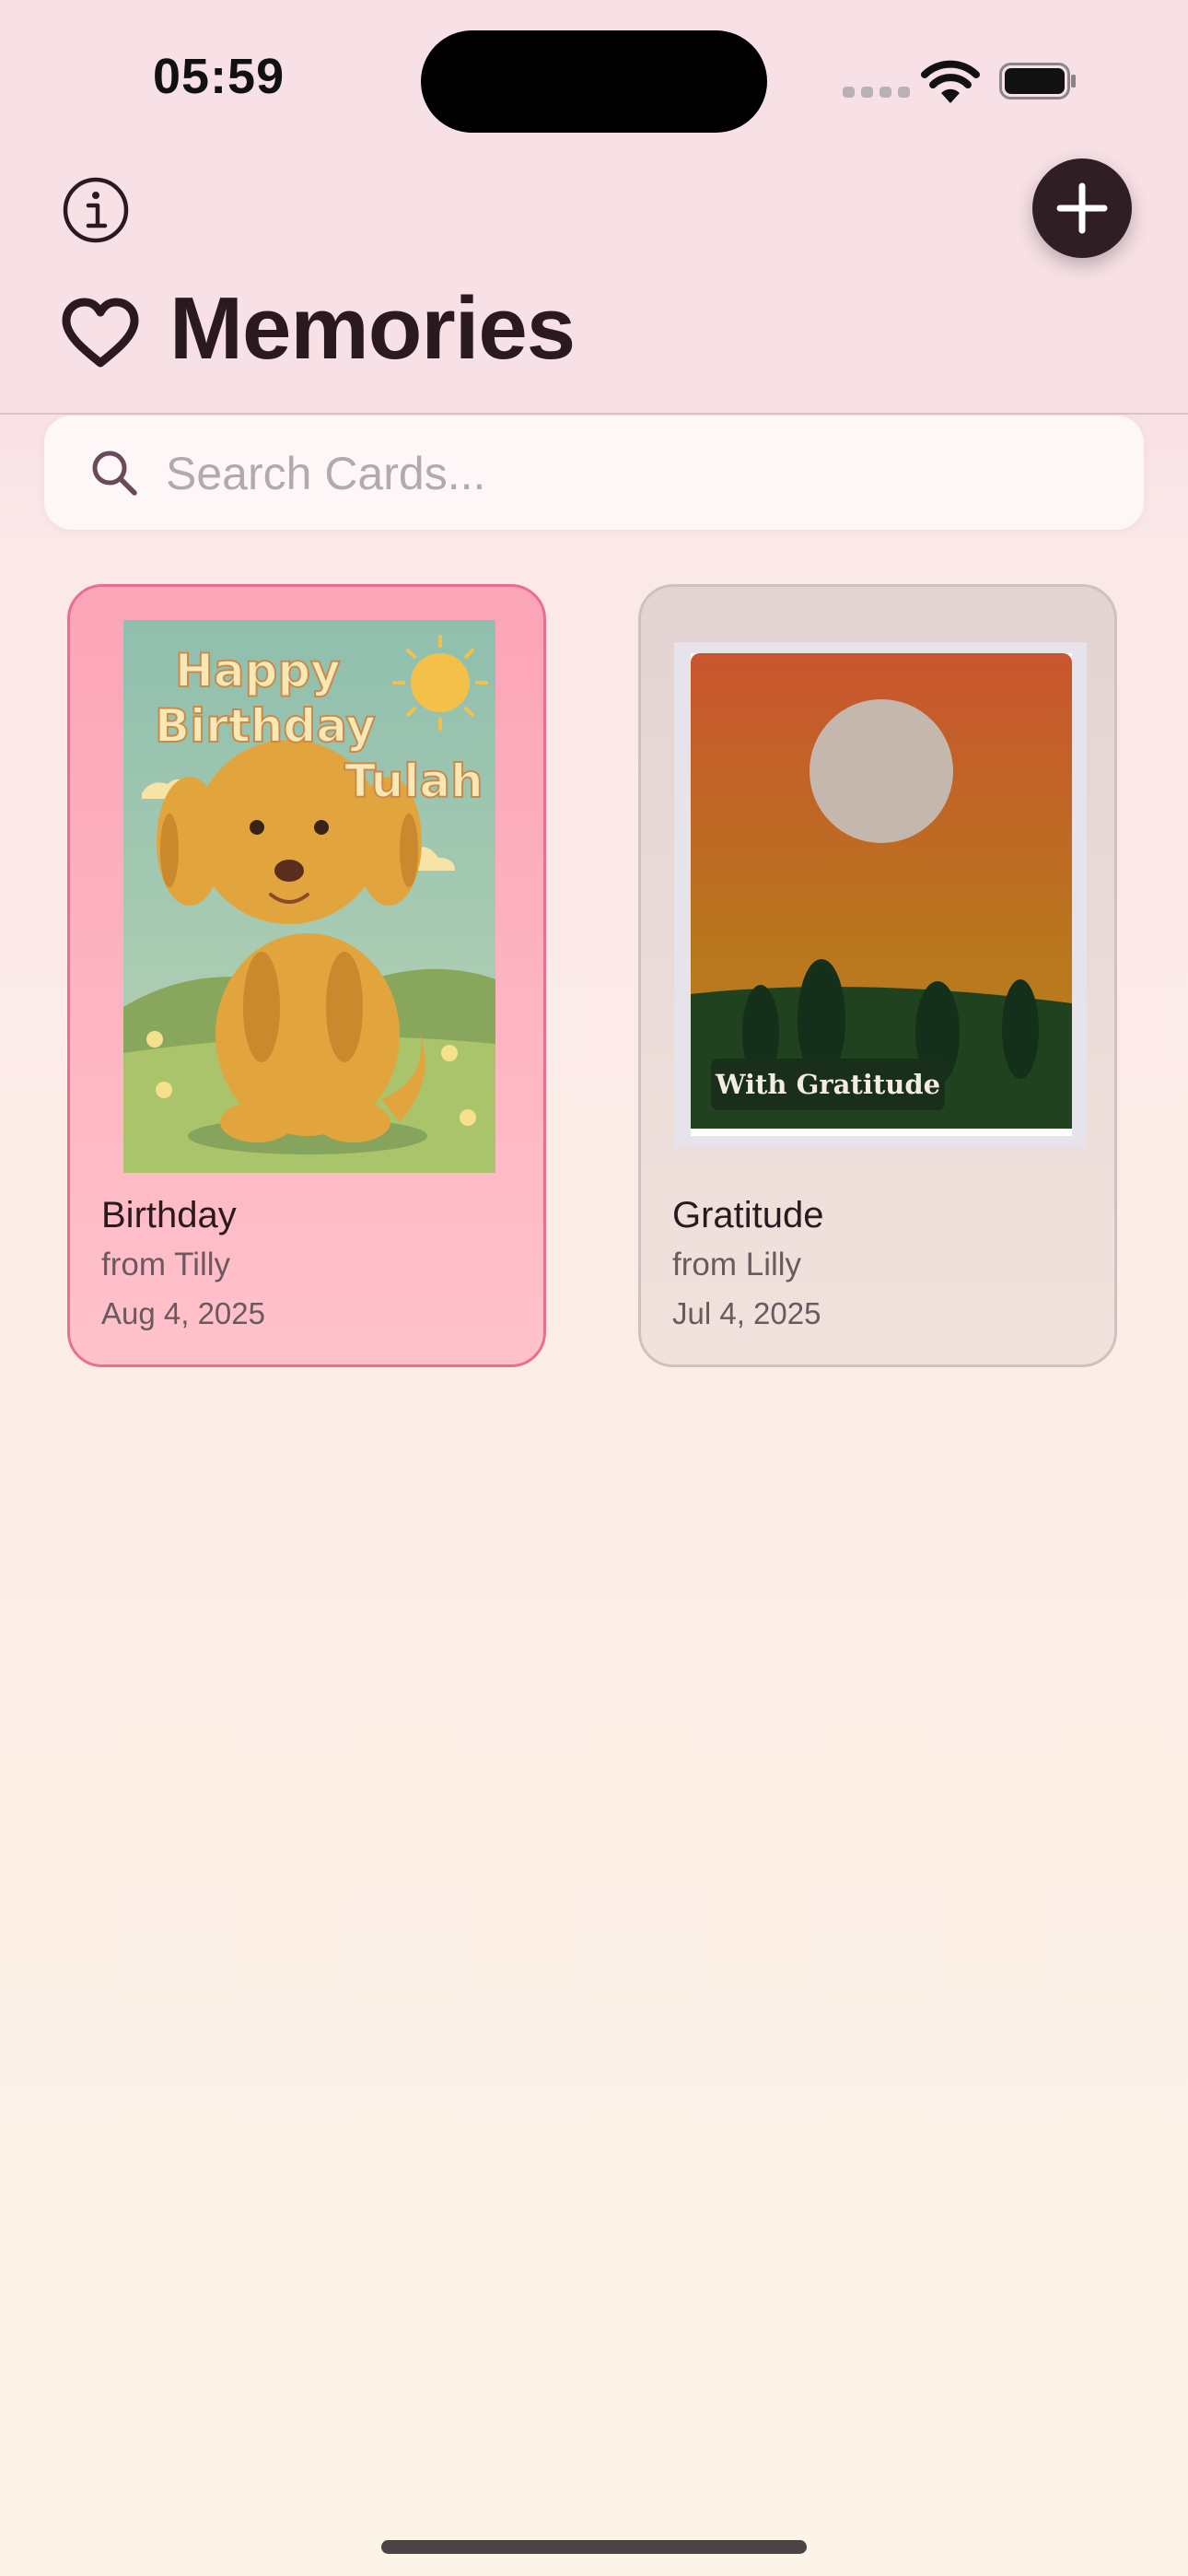  What do you see at coordinates (183, 1313) in the screenshot?
I see `card-date: Aug 4, 2025` at bounding box center [183, 1313].